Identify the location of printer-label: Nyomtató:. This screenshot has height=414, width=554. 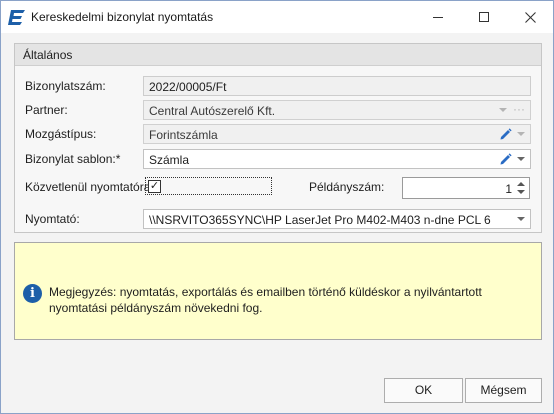
(52, 219).